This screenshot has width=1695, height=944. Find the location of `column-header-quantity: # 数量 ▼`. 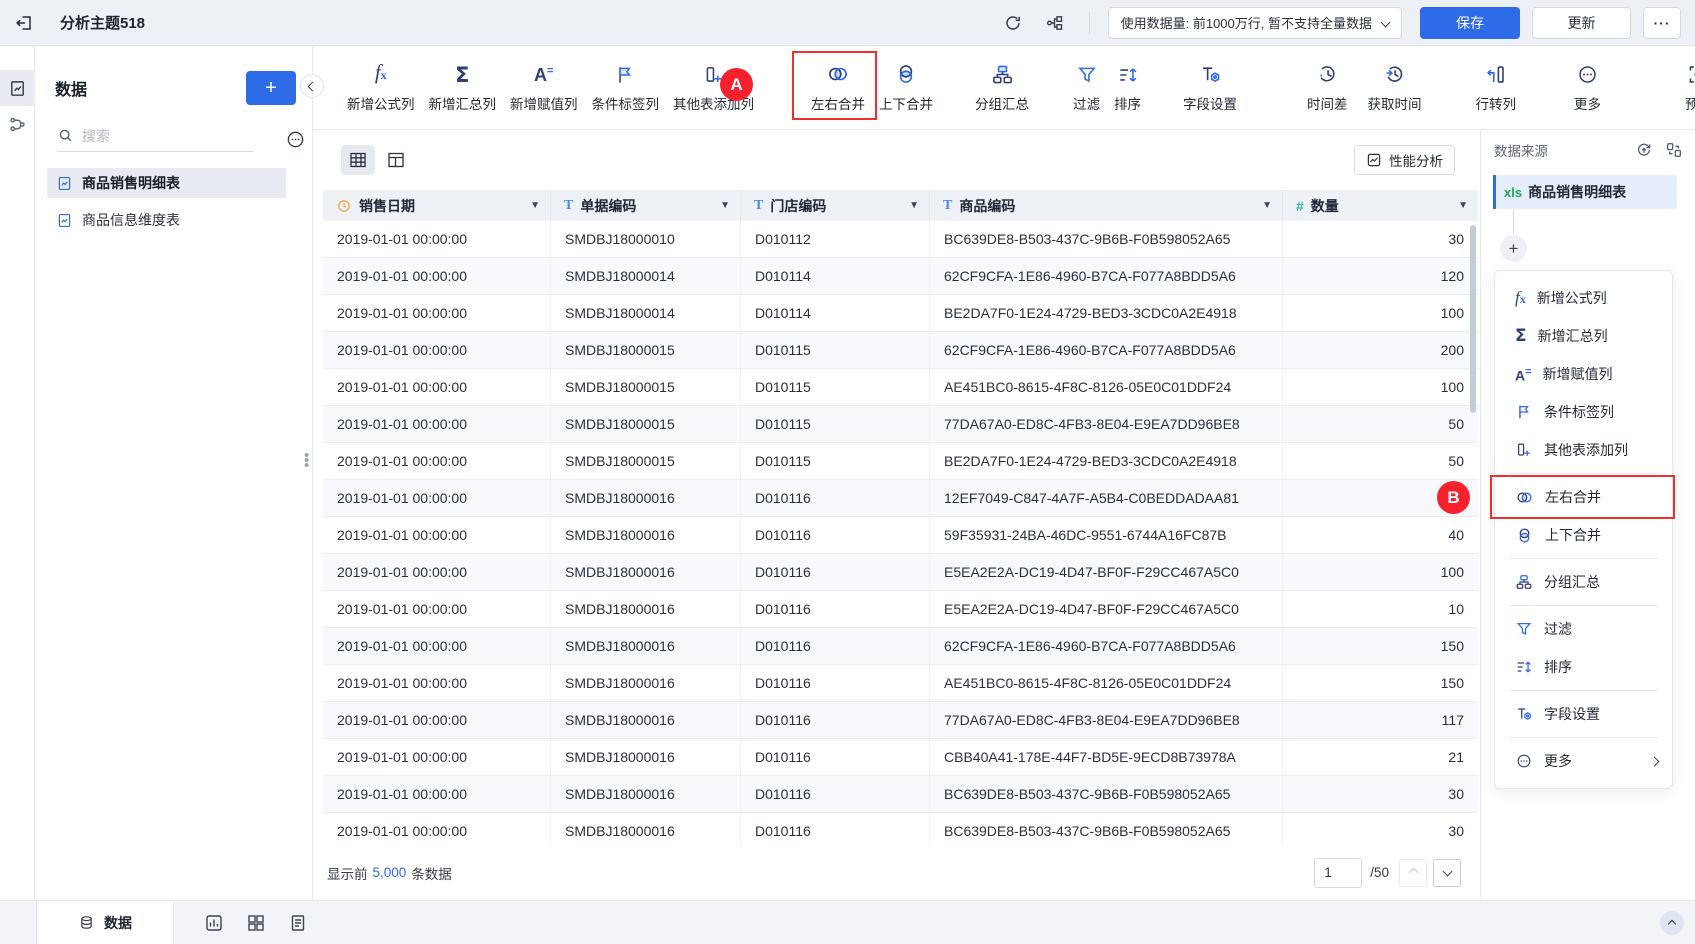

column-header-quantity: # 数量 ▼ is located at coordinates (1380, 205).